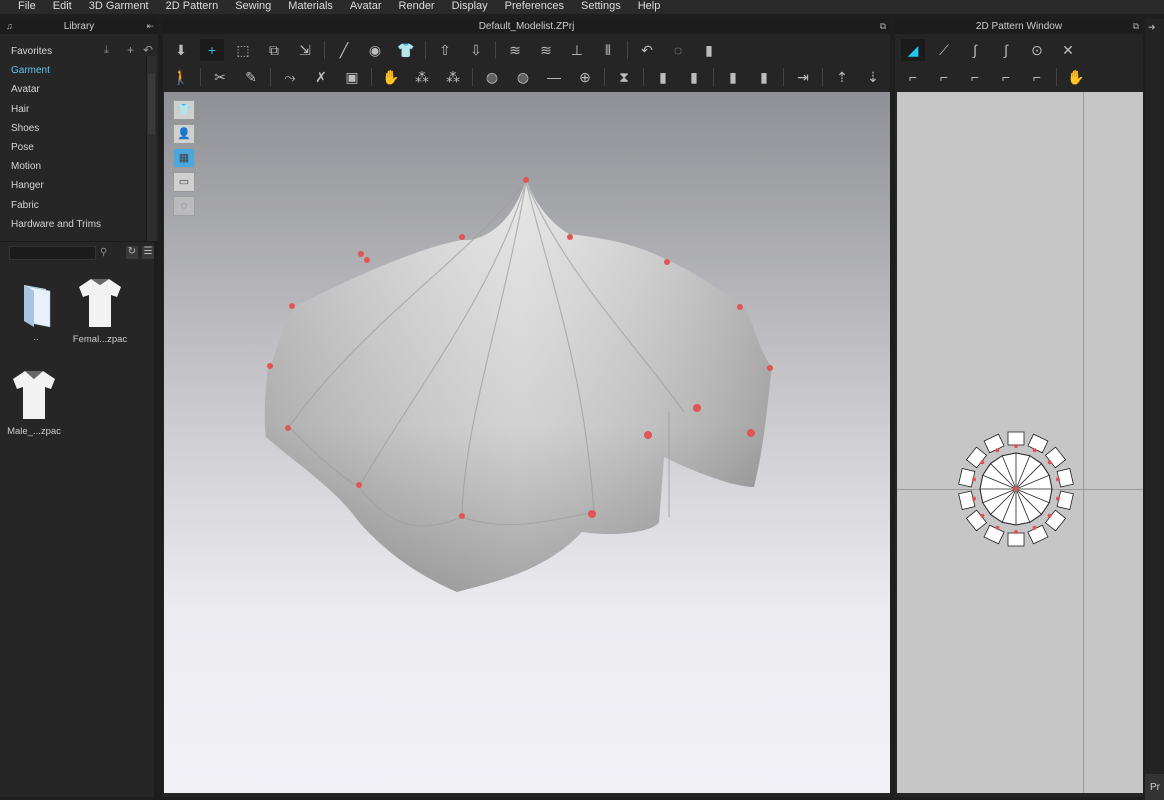 Image resolution: width=1164 pixels, height=800 pixels. I want to click on file-item-male: Male_...zpac, so click(34, 402).